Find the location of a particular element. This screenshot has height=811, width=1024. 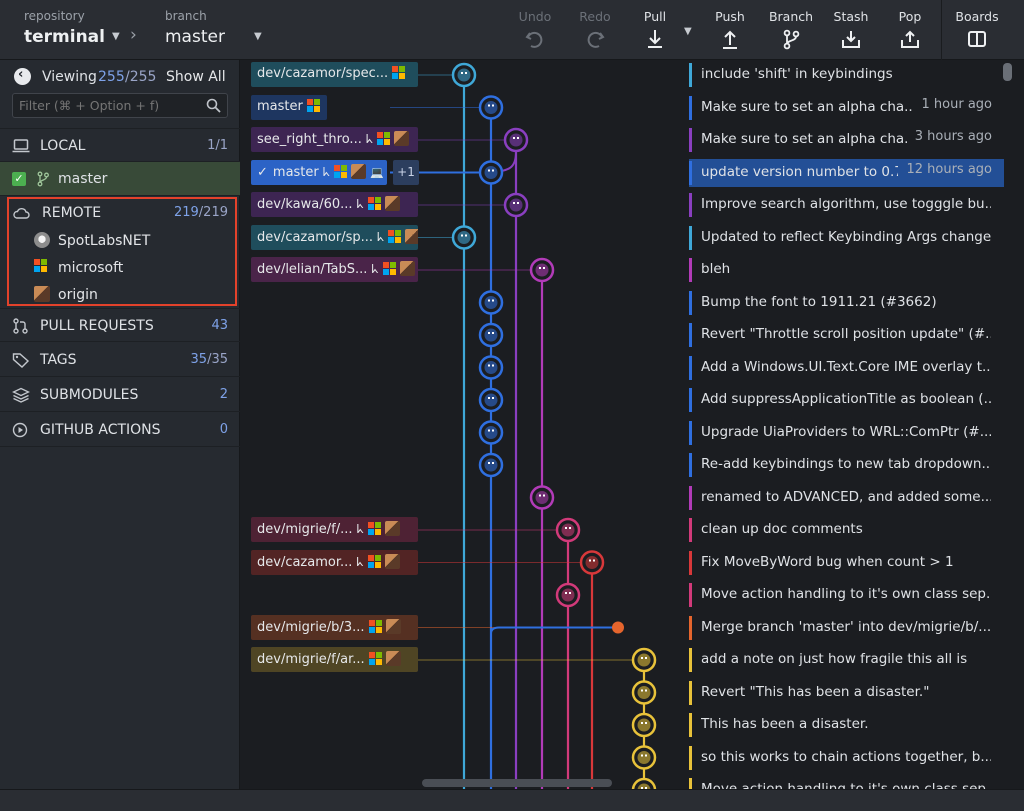

branch-ref-label: master is located at coordinates (289, 107).